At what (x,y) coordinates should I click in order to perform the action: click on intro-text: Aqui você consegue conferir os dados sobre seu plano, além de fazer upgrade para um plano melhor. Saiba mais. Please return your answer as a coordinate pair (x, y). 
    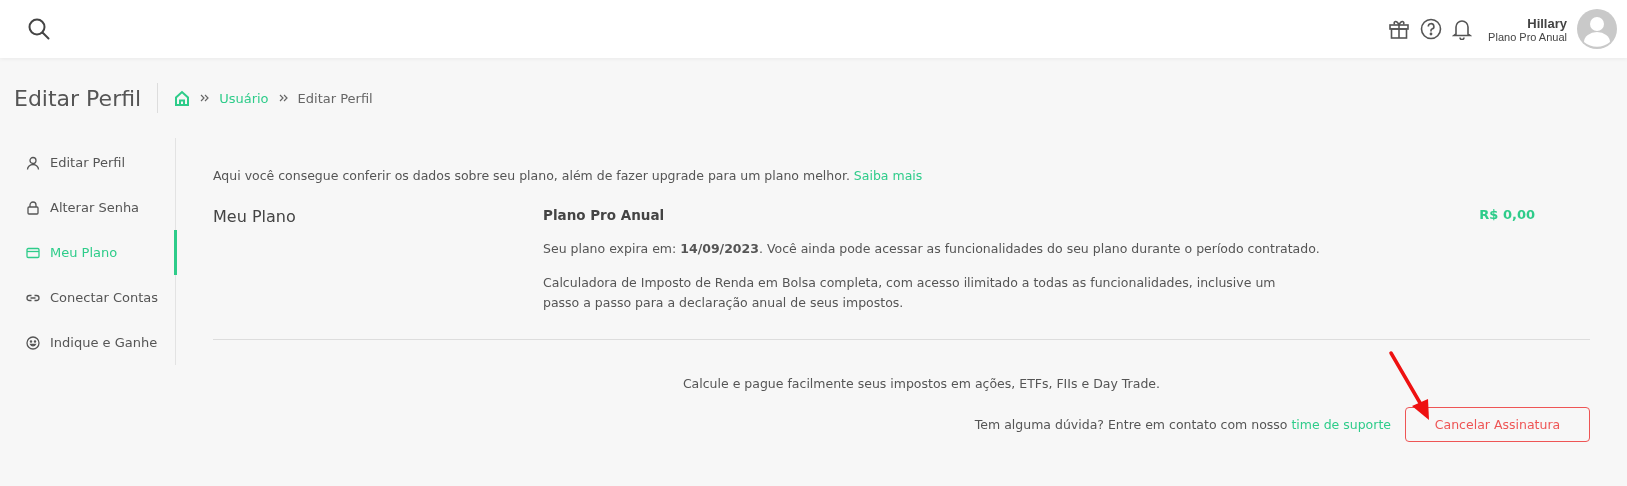
    Looking at the image, I should click on (568, 175).